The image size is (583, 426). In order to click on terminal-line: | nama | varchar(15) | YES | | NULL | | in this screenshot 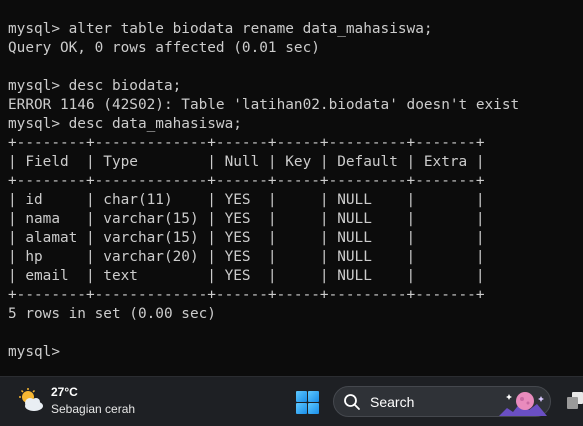, I will do `click(246, 219)`.